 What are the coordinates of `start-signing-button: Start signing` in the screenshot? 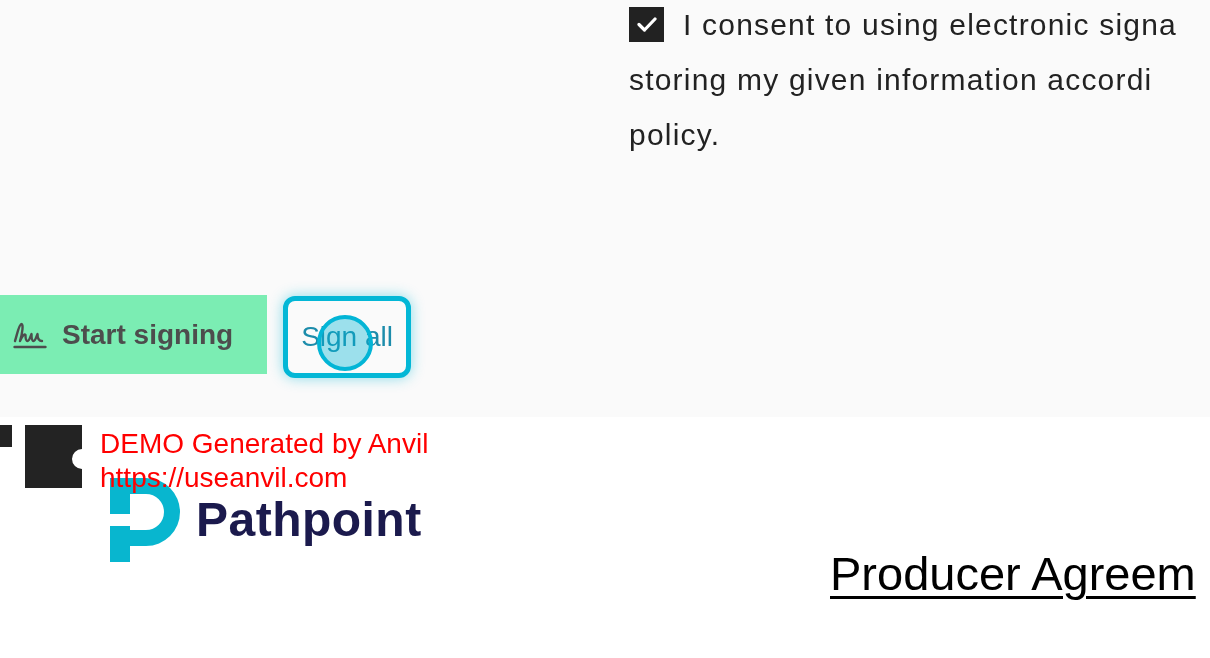 It's located at (134, 334).